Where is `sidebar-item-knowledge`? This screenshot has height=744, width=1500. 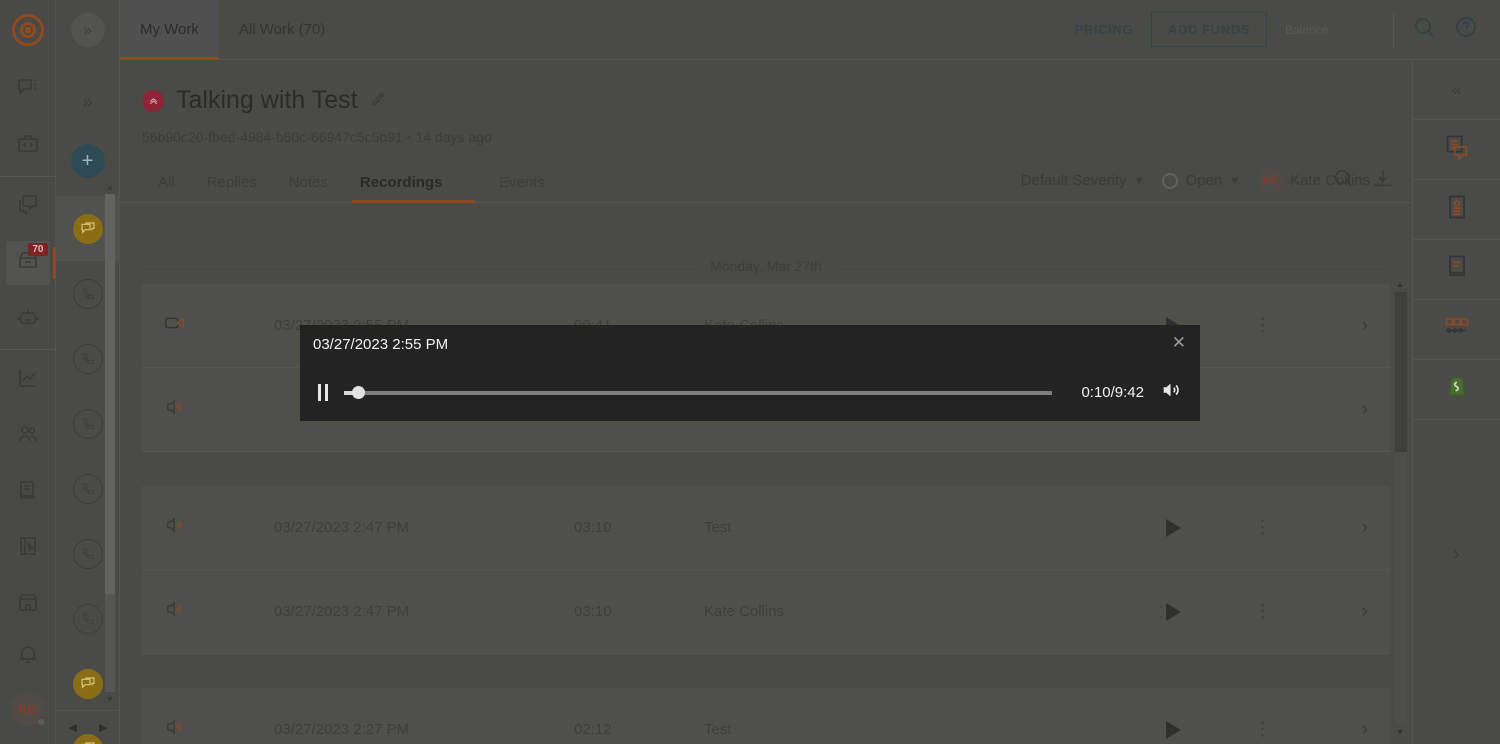 sidebar-item-knowledge is located at coordinates (28, 492).